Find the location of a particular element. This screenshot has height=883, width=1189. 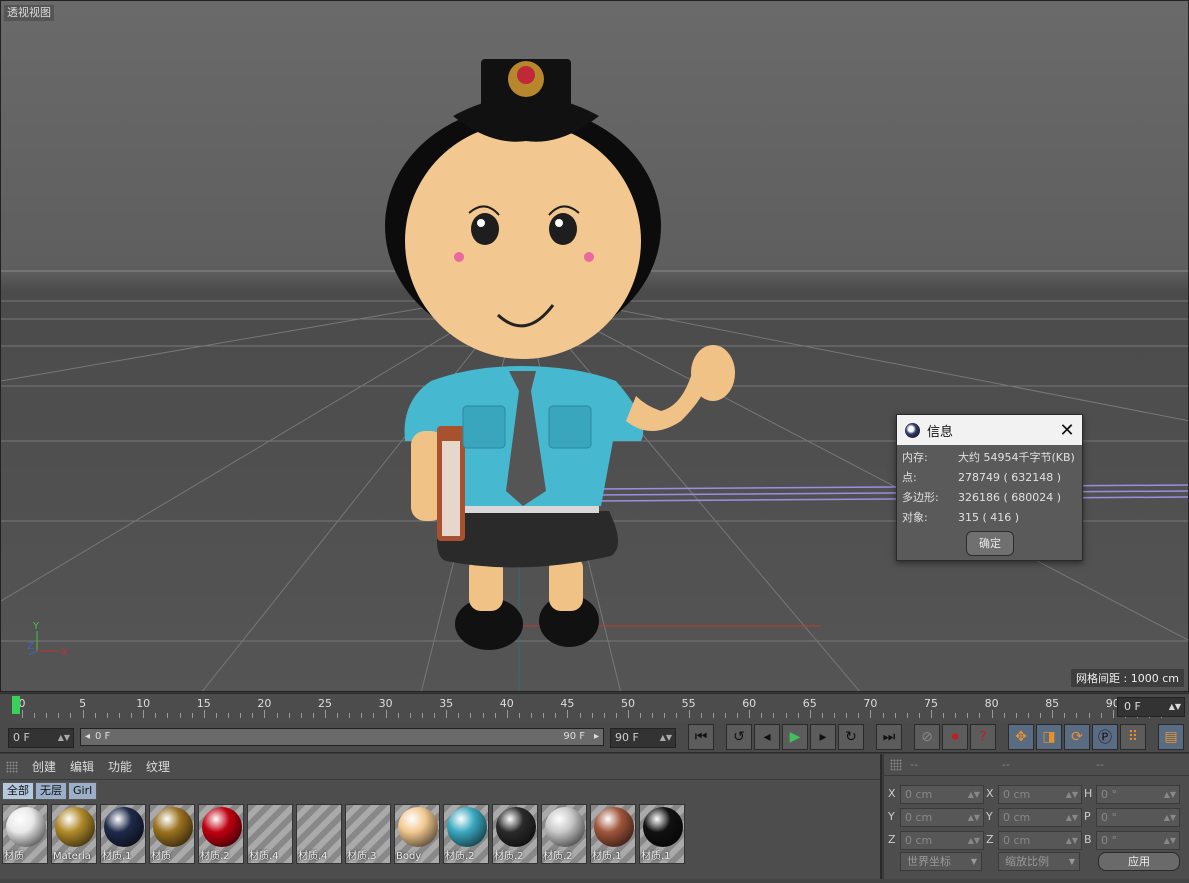

world-coordinates-dropdown: 世界坐标 ▼ is located at coordinates (941, 861).